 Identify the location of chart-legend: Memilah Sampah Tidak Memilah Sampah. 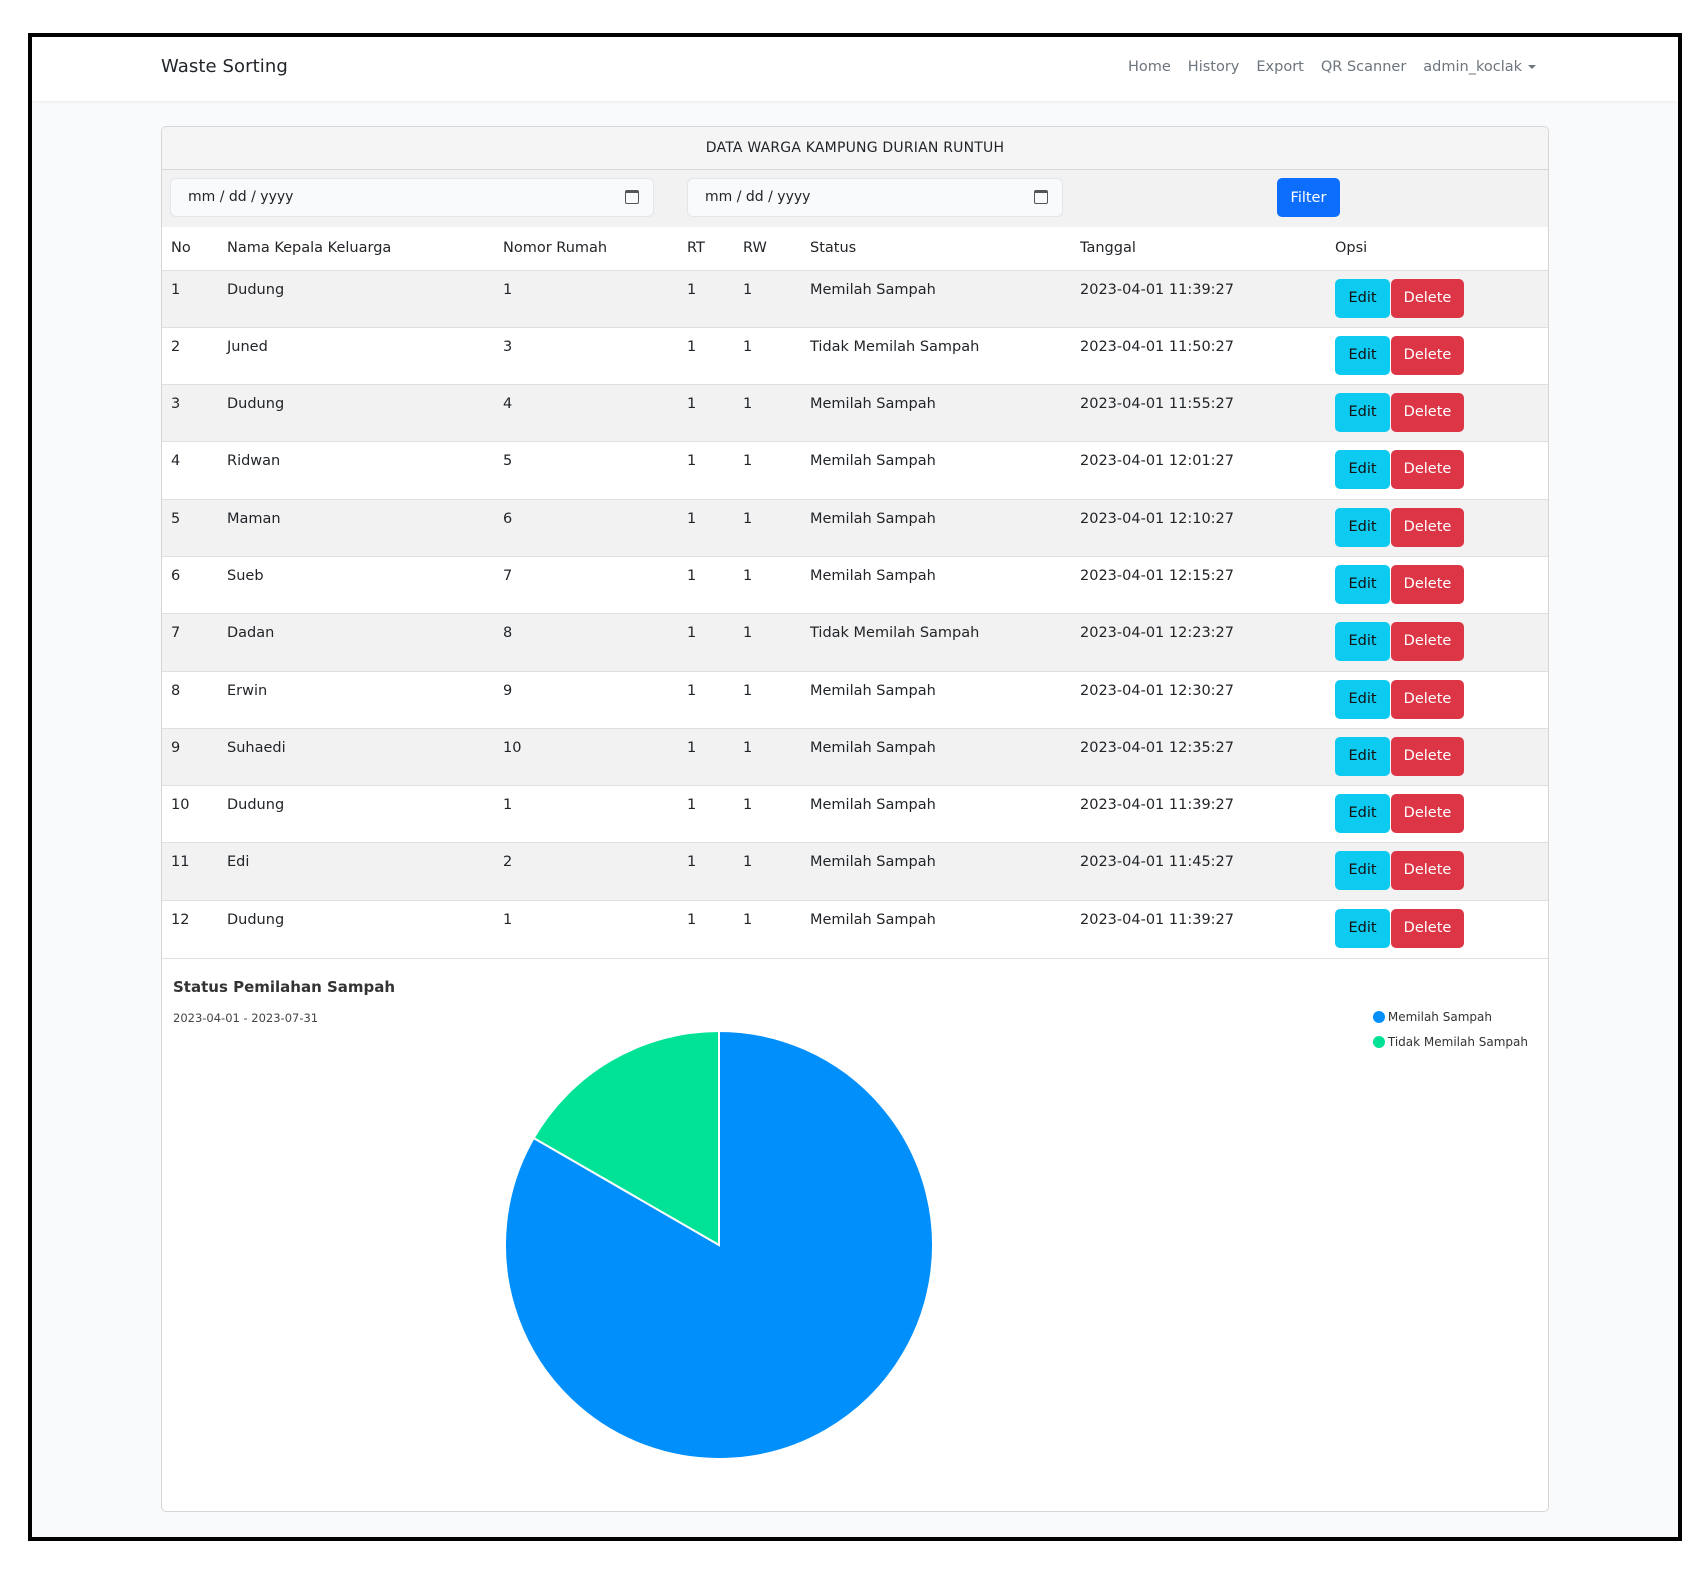
(1450, 1030).